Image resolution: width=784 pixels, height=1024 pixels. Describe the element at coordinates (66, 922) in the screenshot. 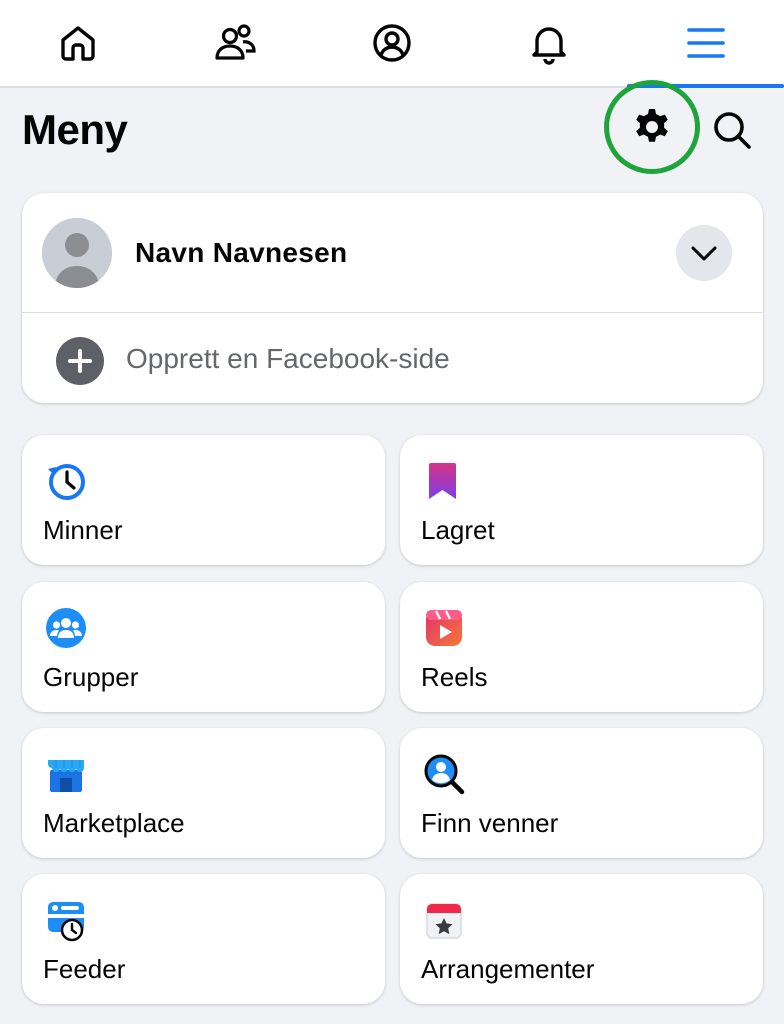

I see `feeds-icon` at that location.